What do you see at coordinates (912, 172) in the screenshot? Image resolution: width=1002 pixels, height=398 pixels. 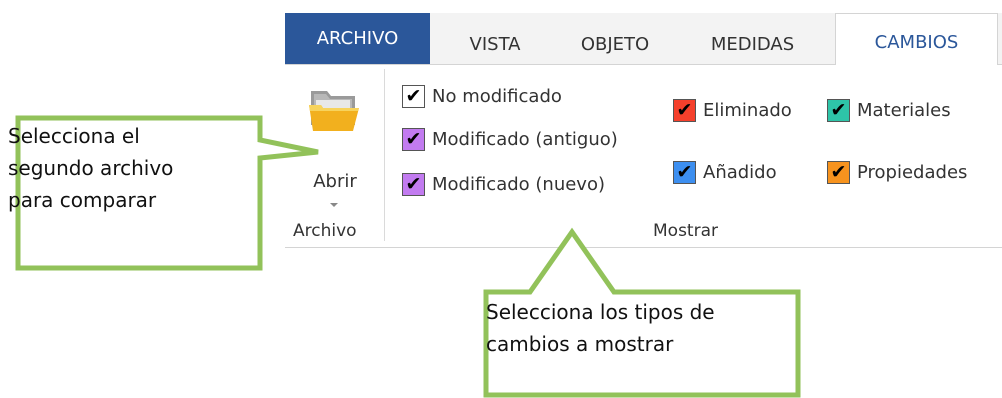 I see `checkbox-label: Propiedades` at bounding box center [912, 172].